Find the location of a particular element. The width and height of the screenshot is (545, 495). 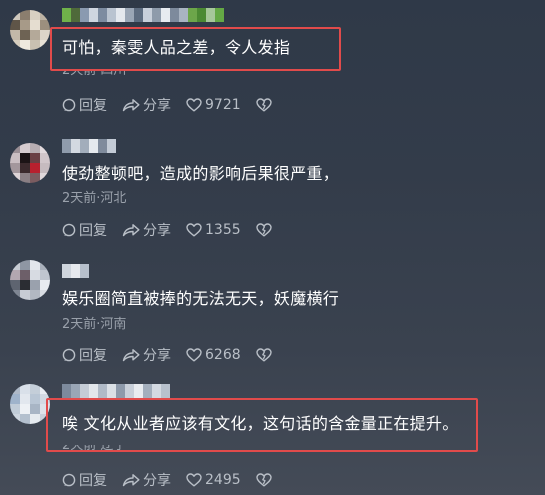

comment-actions: 回复 分享 6268 is located at coordinates (168, 355).